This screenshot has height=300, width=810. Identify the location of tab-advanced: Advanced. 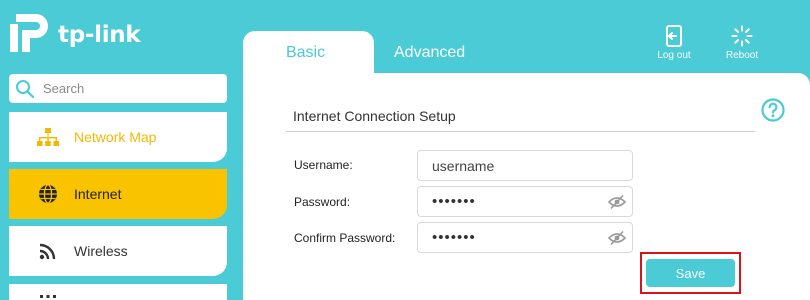
(440, 53).